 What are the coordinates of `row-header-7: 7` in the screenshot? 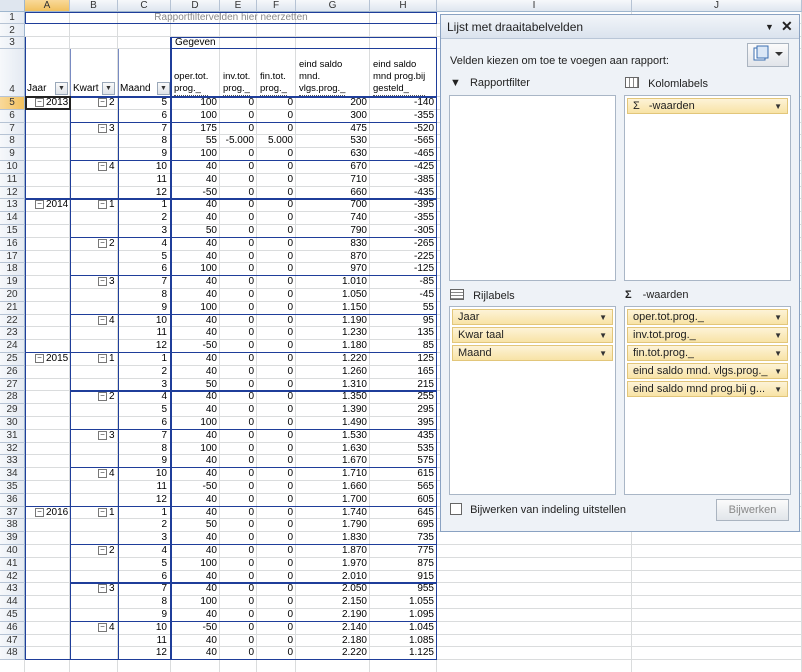 It's located at (12, 129).